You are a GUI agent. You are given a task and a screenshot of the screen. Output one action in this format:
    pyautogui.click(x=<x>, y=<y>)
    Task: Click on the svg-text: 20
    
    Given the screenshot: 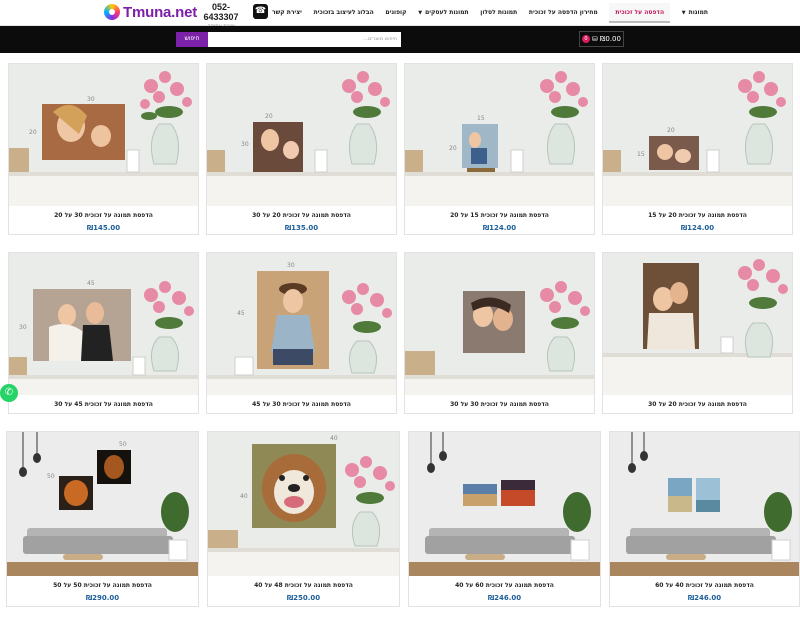 What is the action you would take?
    pyautogui.click(x=33, y=132)
    